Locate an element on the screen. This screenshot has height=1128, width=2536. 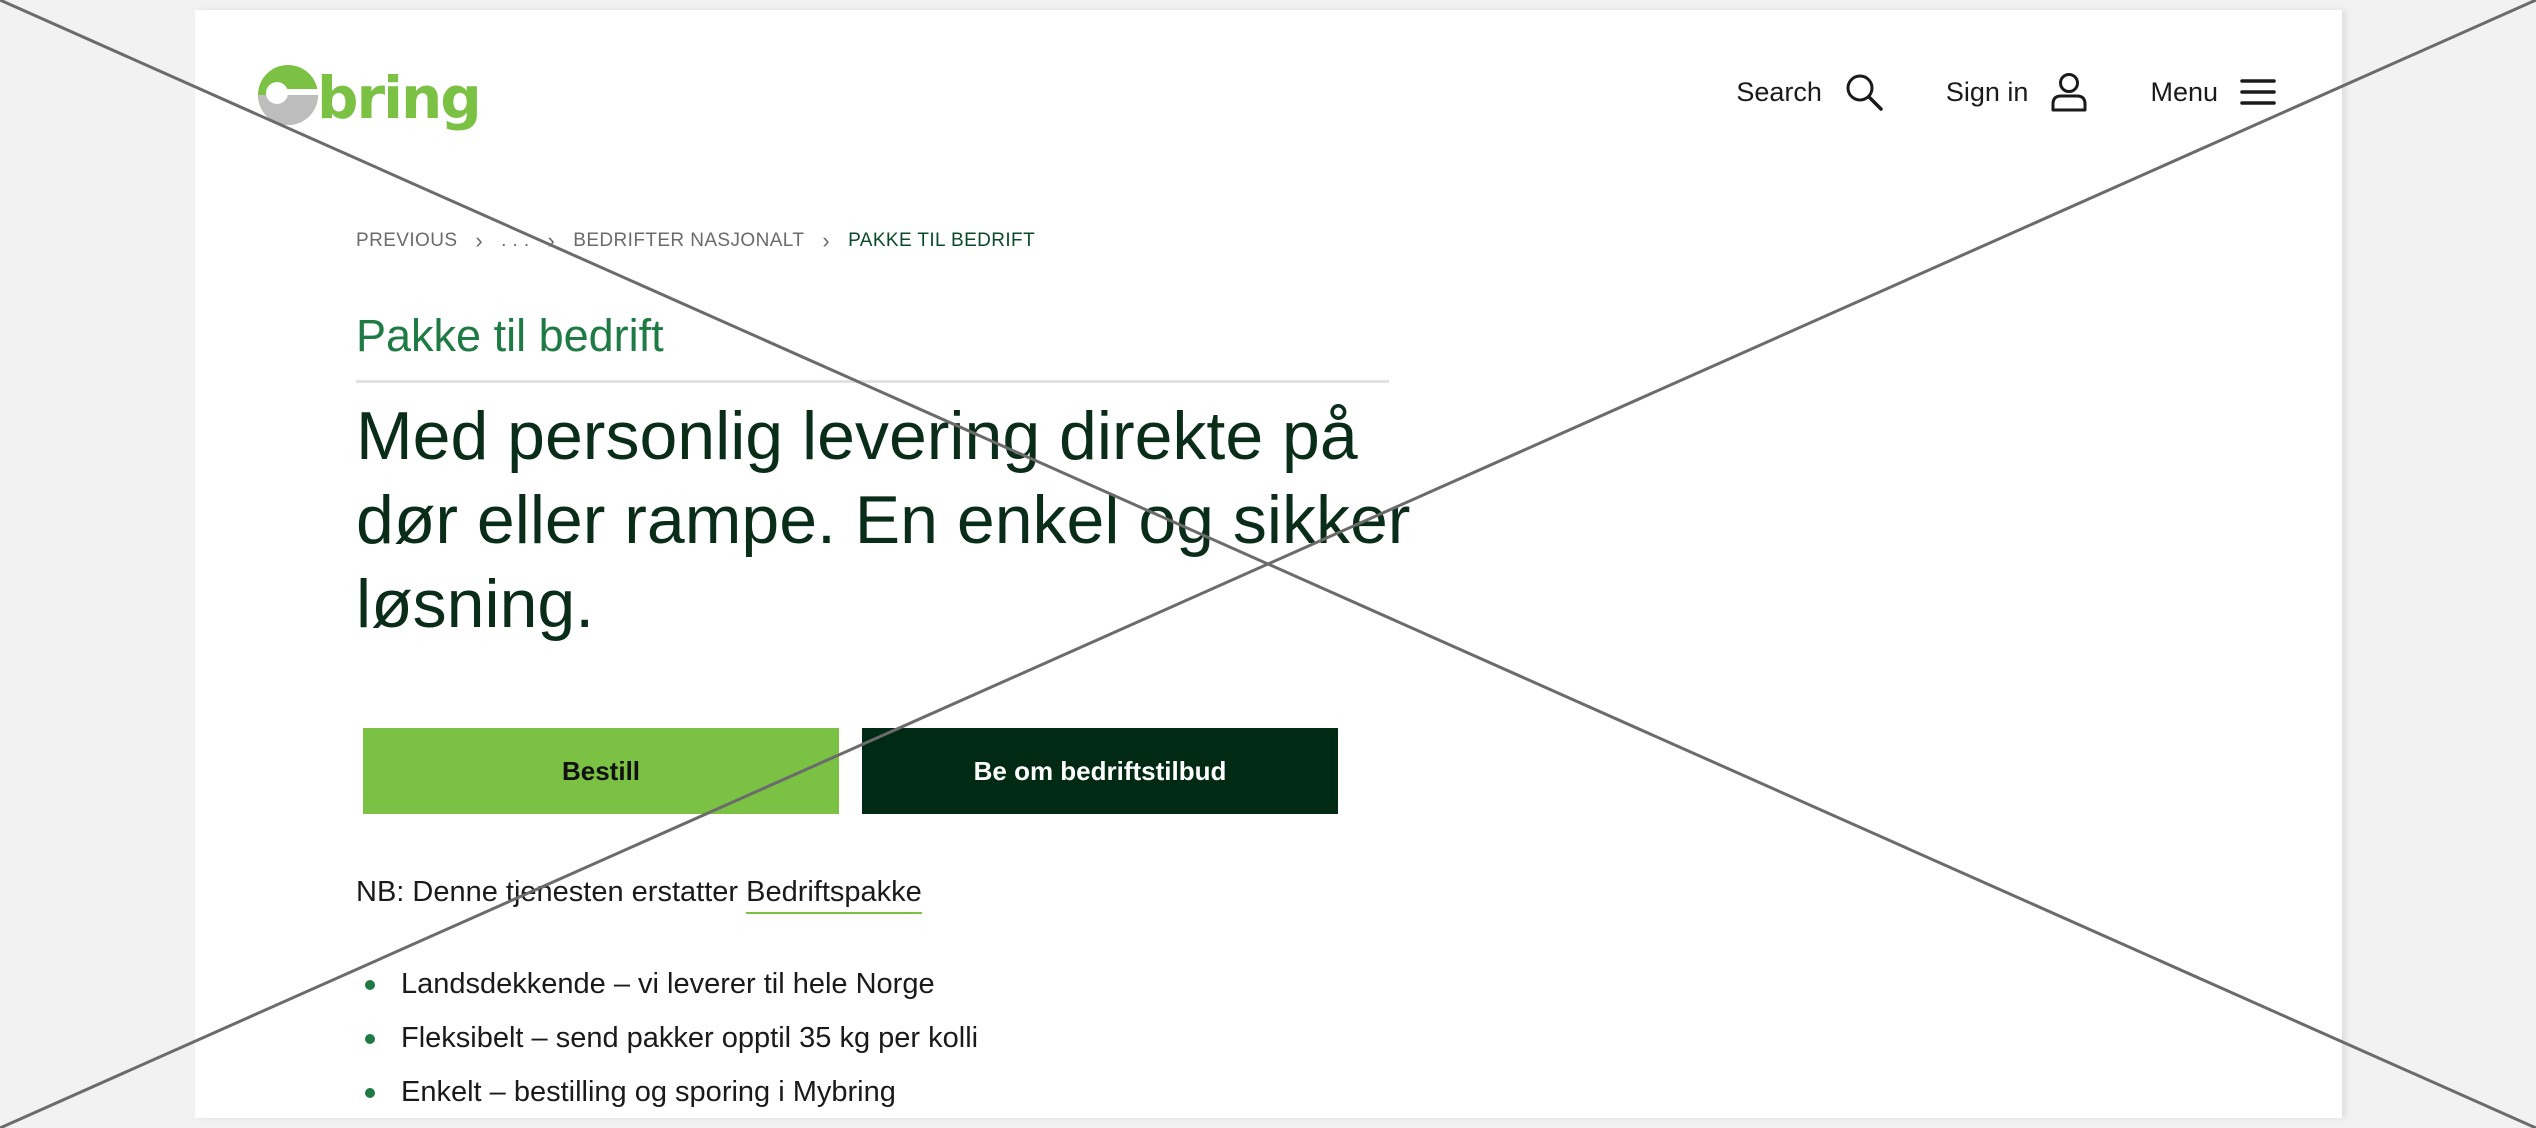
menu-button: Menu is located at coordinates (2213, 92).